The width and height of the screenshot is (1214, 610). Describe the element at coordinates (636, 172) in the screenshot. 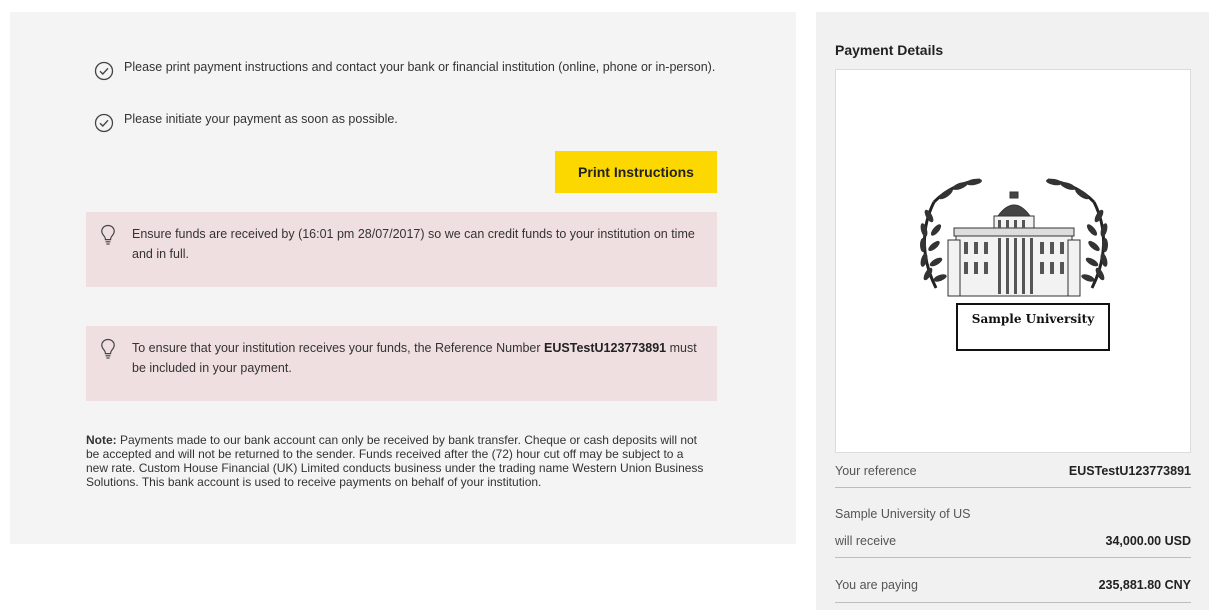

I see `print-instructions-button: Print Instructions` at that location.